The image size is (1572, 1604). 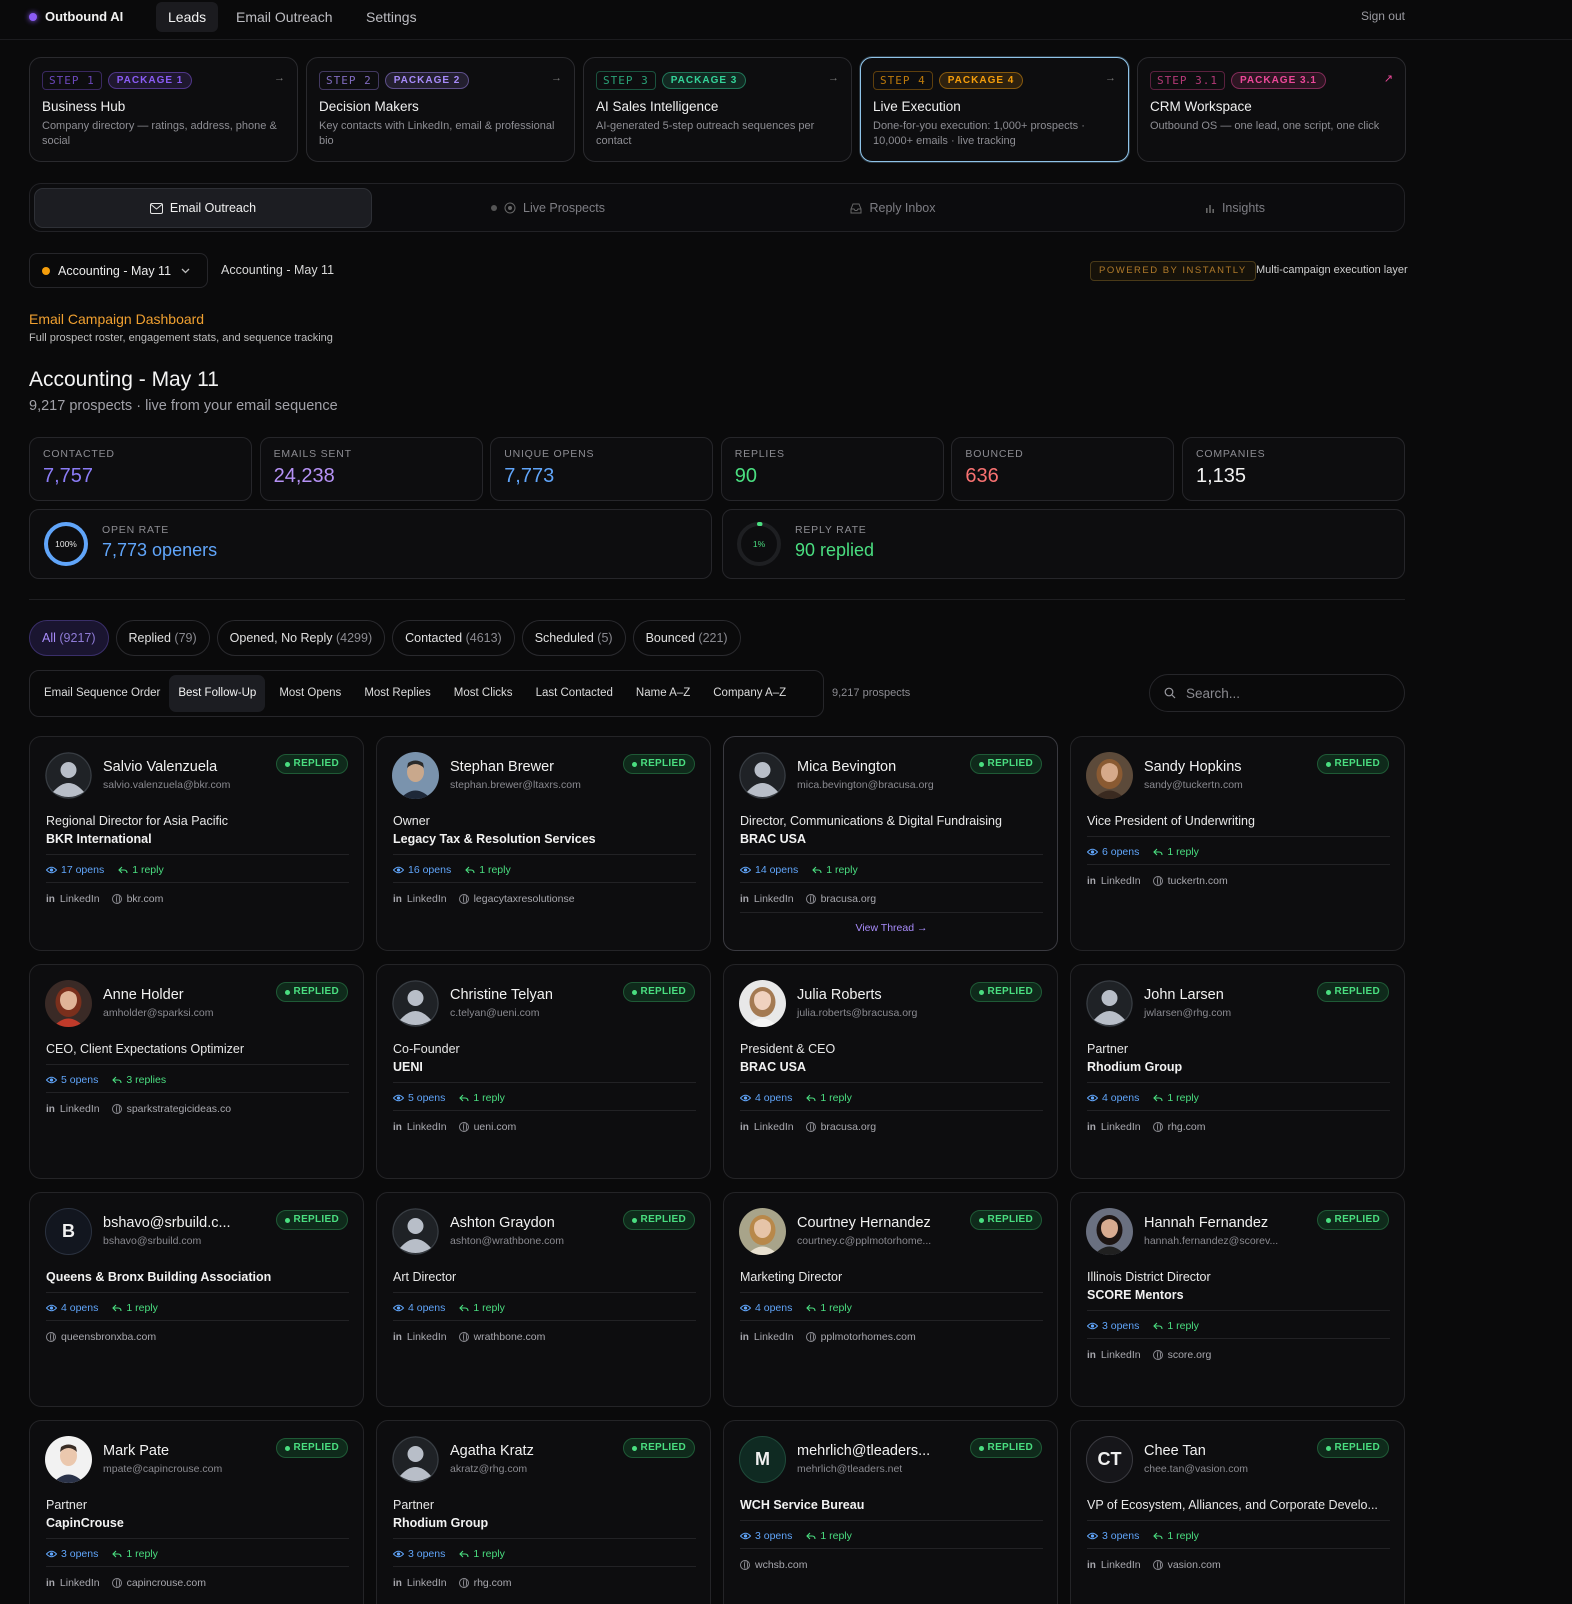 What do you see at coordinates (663, 693) in the screenshot?
I see `sort-option: Name A–Z` at bounding box center [663, 693].